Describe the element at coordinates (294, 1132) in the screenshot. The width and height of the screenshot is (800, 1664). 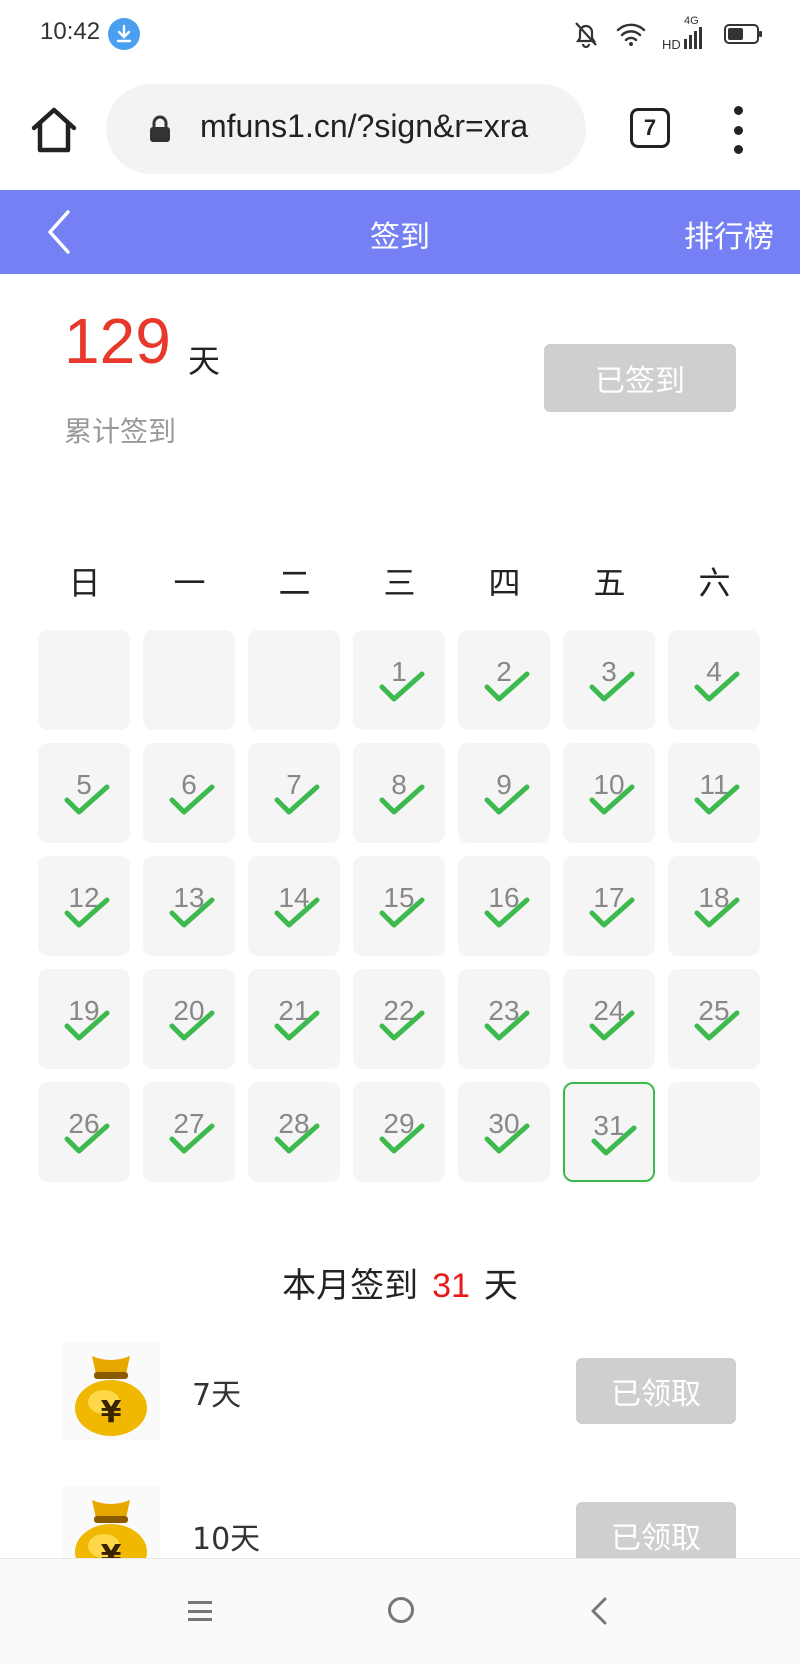
I see `calendar-day: 28` at that location.